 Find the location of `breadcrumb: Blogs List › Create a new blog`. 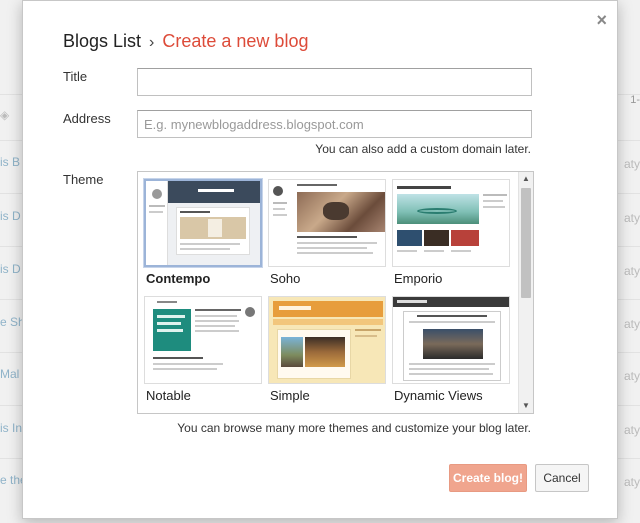

breadcrumb: Blogs List › Create a new blog is located at coordinates (185, 41).